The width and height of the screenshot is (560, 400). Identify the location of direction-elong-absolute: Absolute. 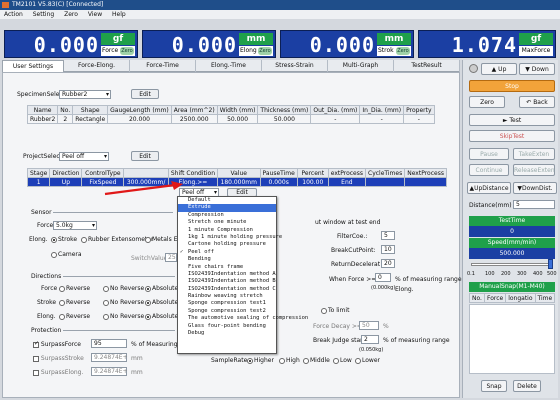
(161, 316).